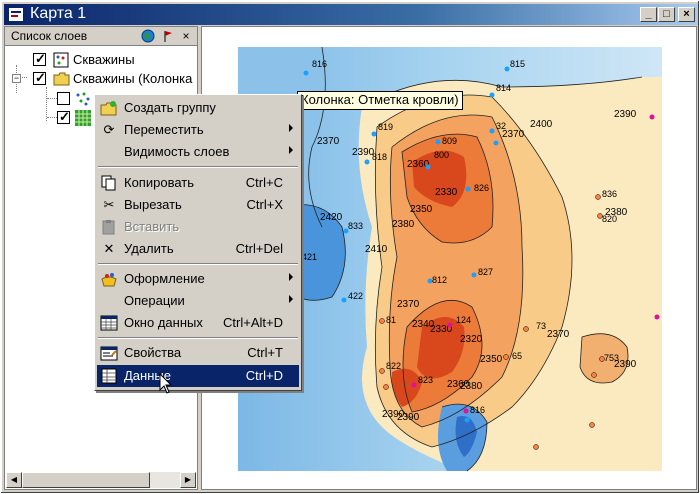  What do you see at coordinates (503, 88) in the screenshot?
I see `well-label: 814` at bounding box center [503, 88].